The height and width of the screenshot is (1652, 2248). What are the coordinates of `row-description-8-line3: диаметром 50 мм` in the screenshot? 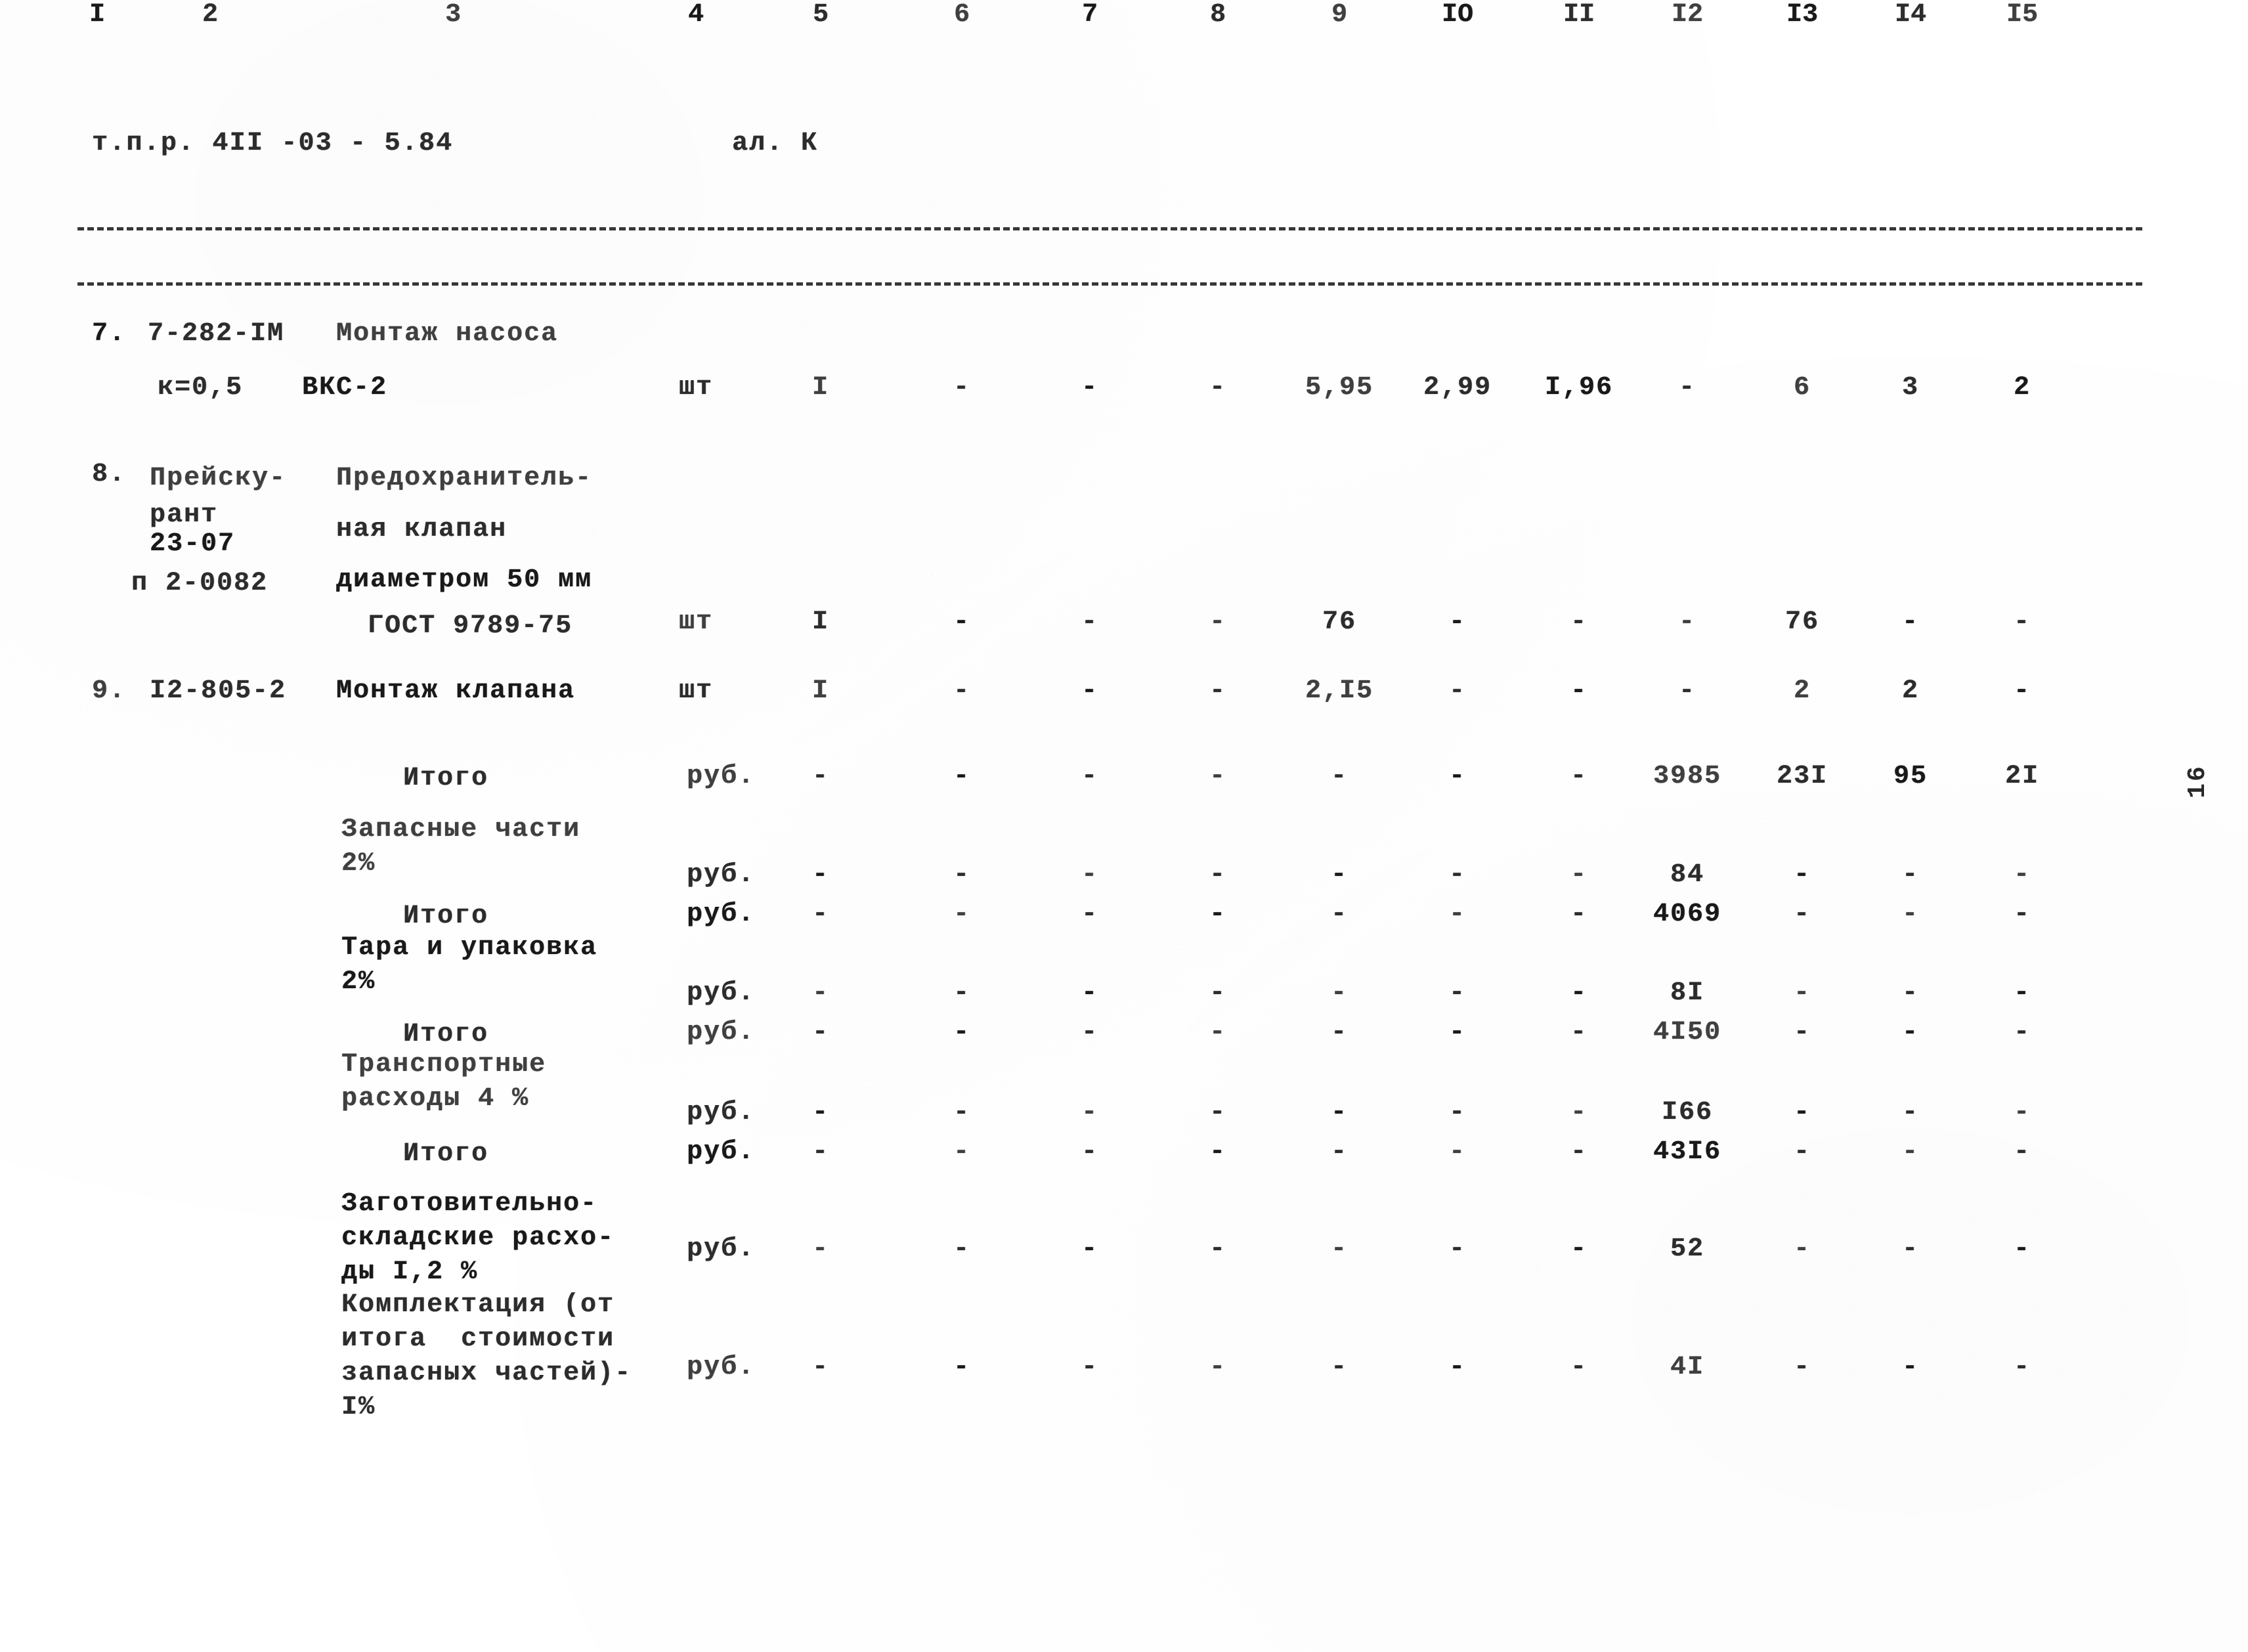 It's located at (464, 580).